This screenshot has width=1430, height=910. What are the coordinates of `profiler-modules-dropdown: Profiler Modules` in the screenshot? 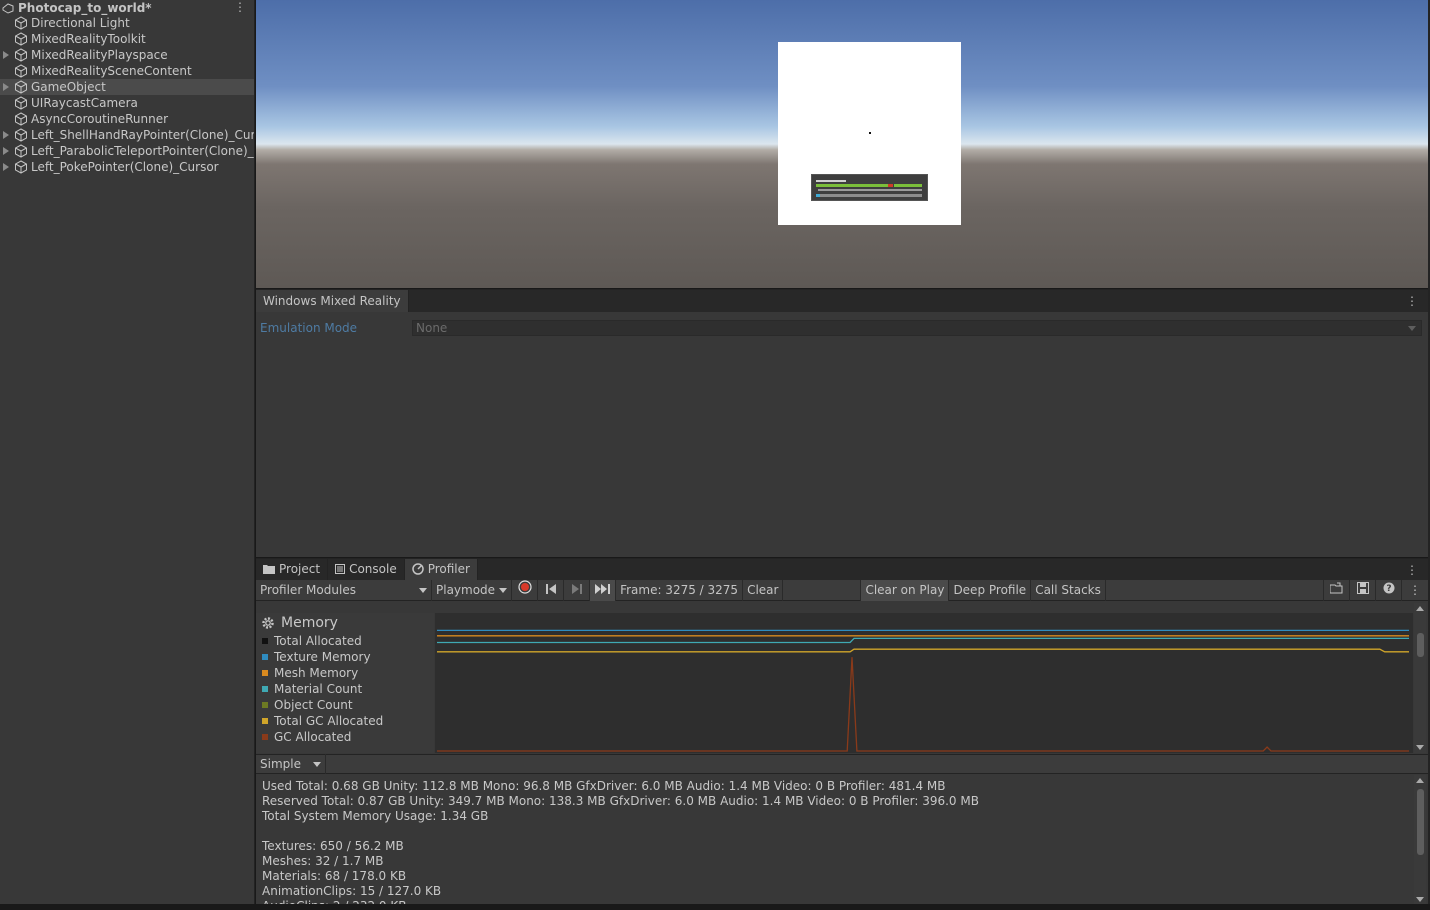 It's located at (344, 590).